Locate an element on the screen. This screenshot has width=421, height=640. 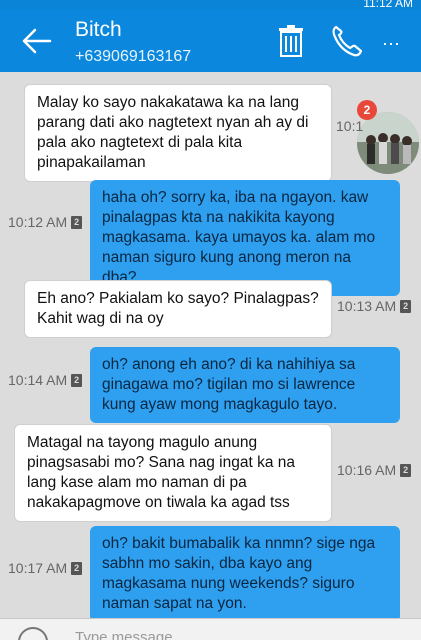
back-arrow-icon is located at coordinates (37, 41).